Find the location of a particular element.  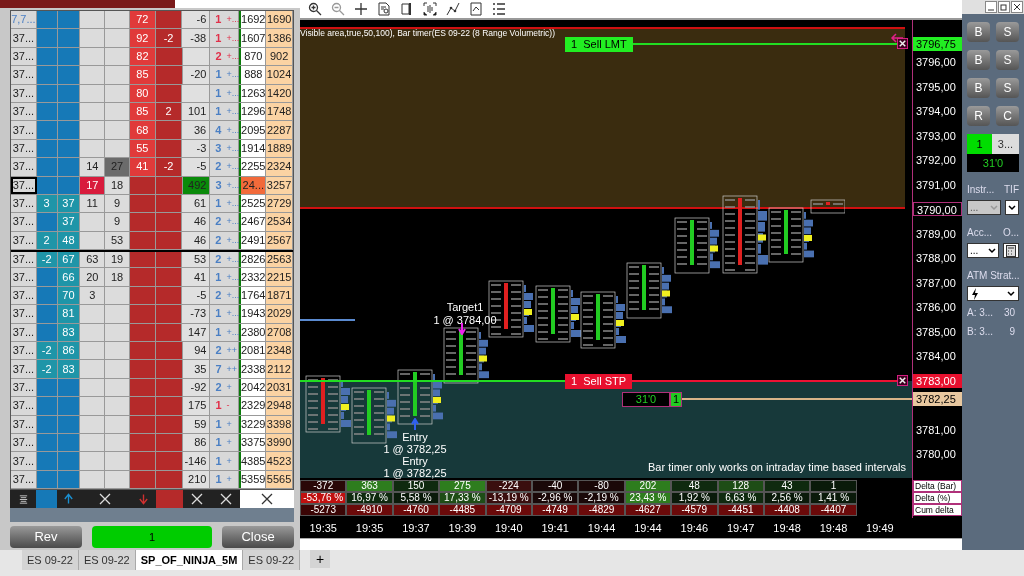

entry-label: Entry is located at coordinates (415, 437).